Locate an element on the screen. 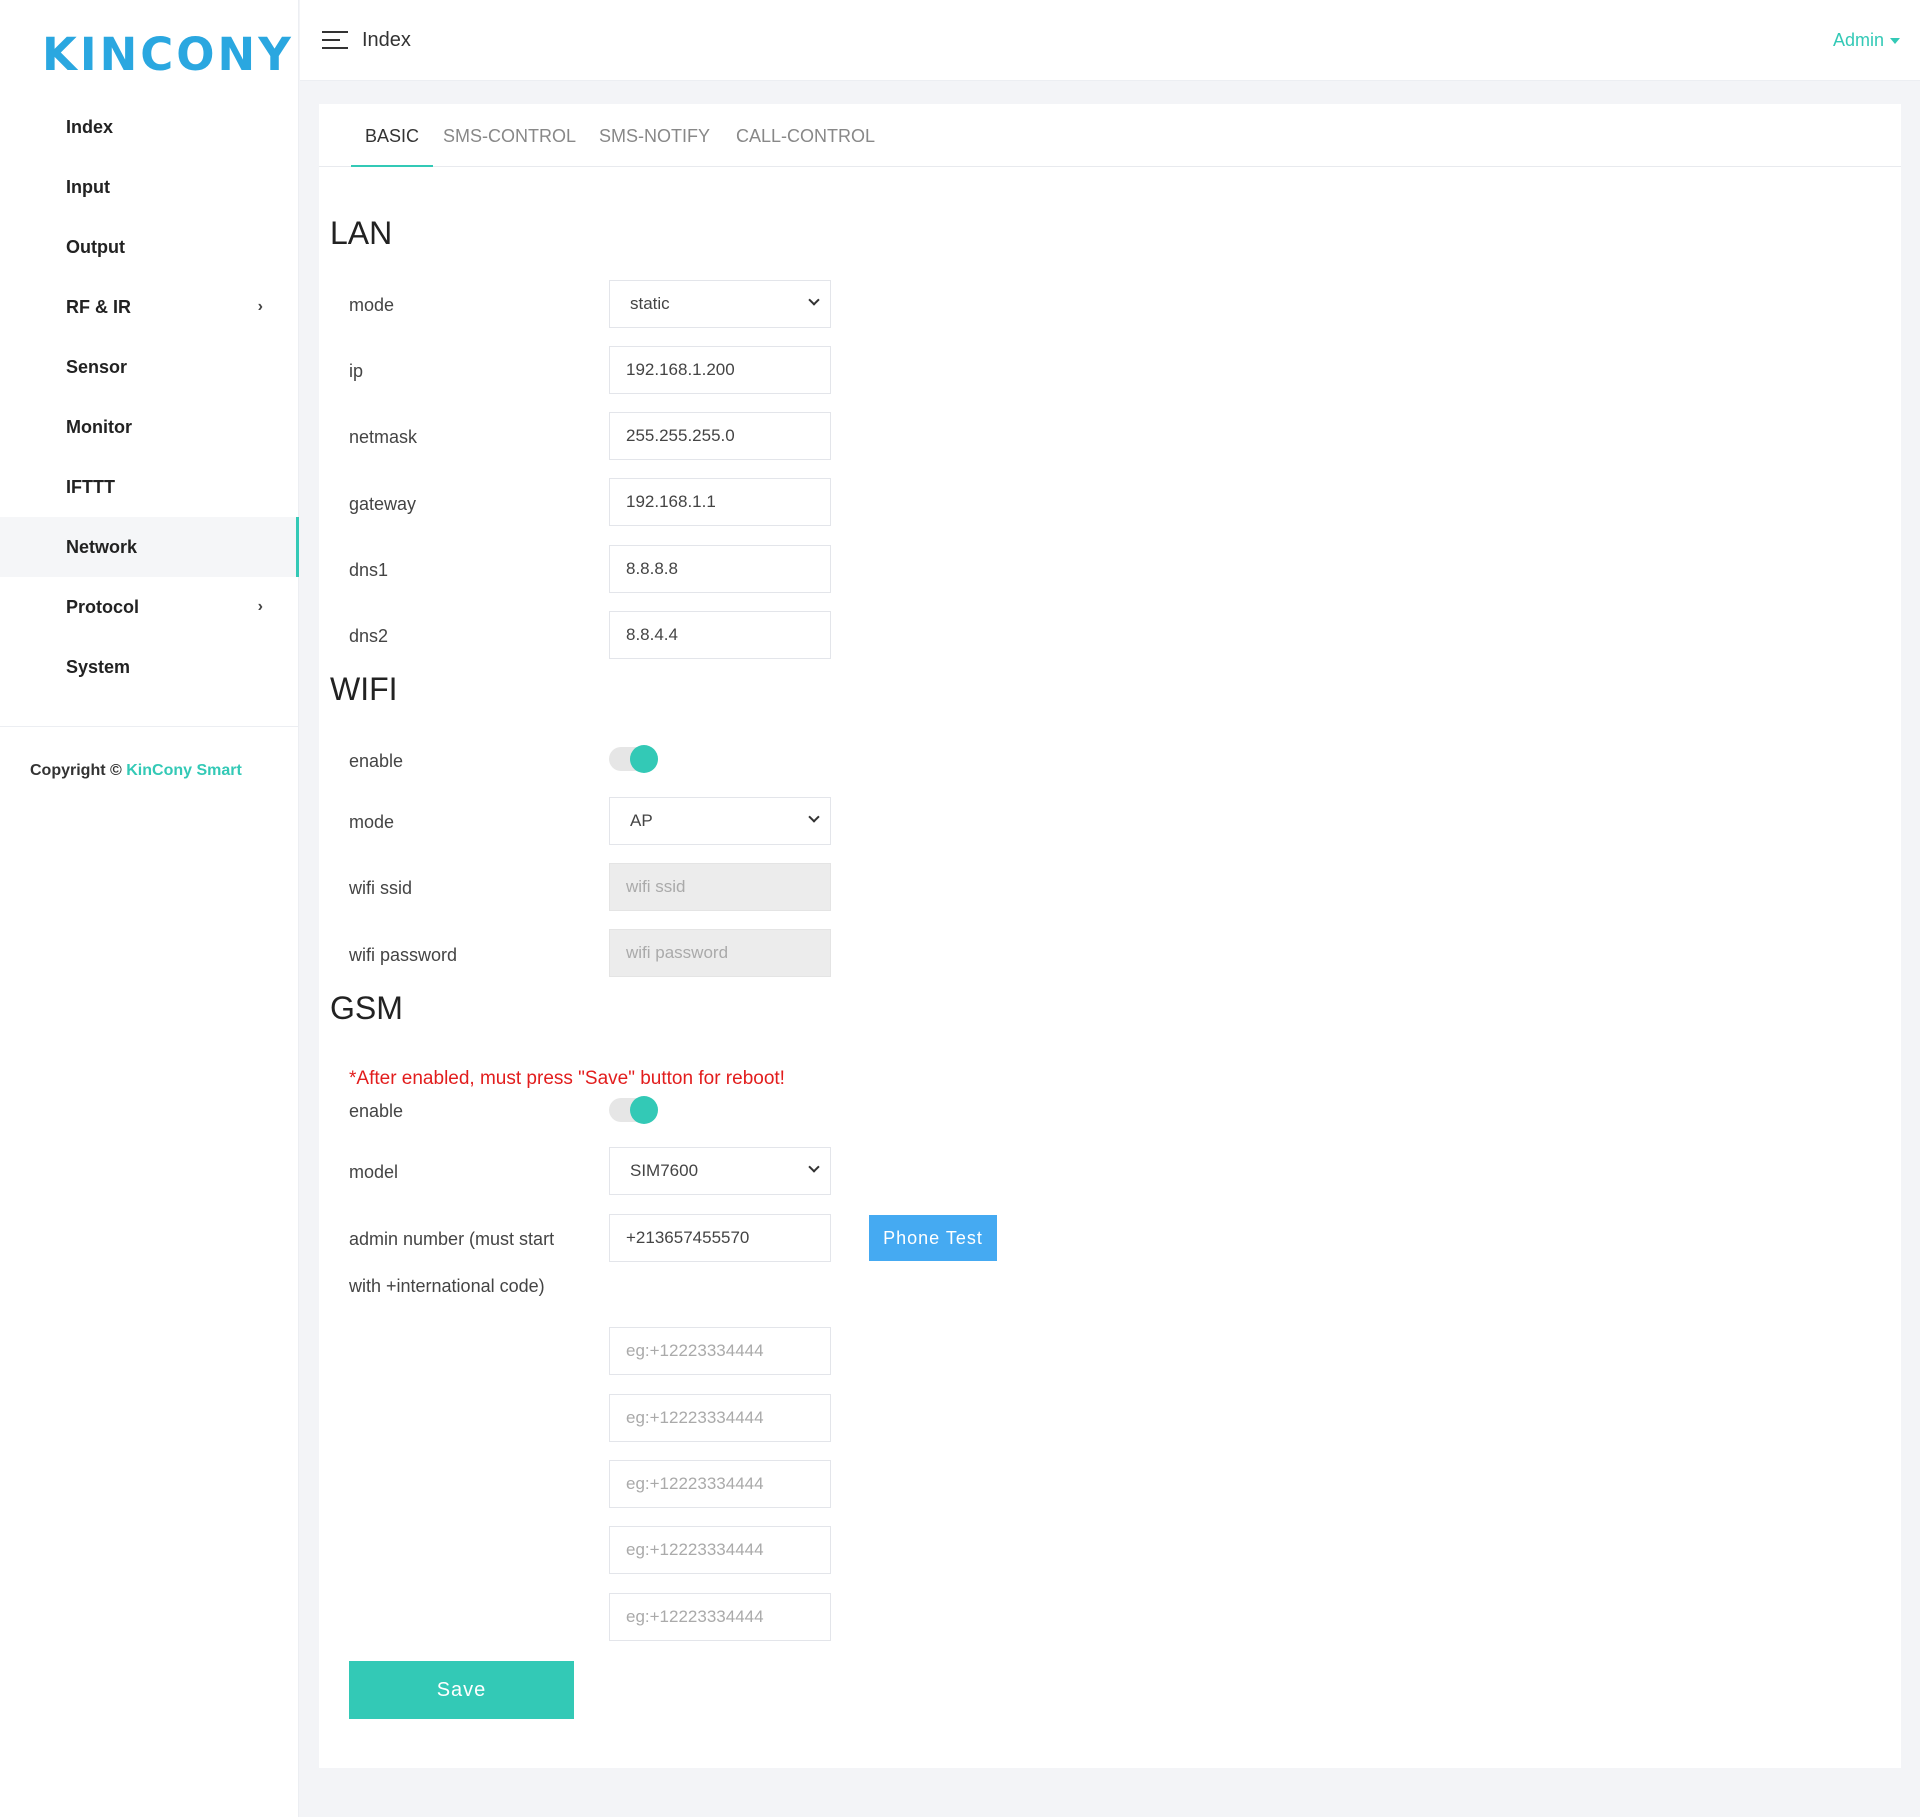  top-header: Index Admin is located at coordinates (1110, 40).